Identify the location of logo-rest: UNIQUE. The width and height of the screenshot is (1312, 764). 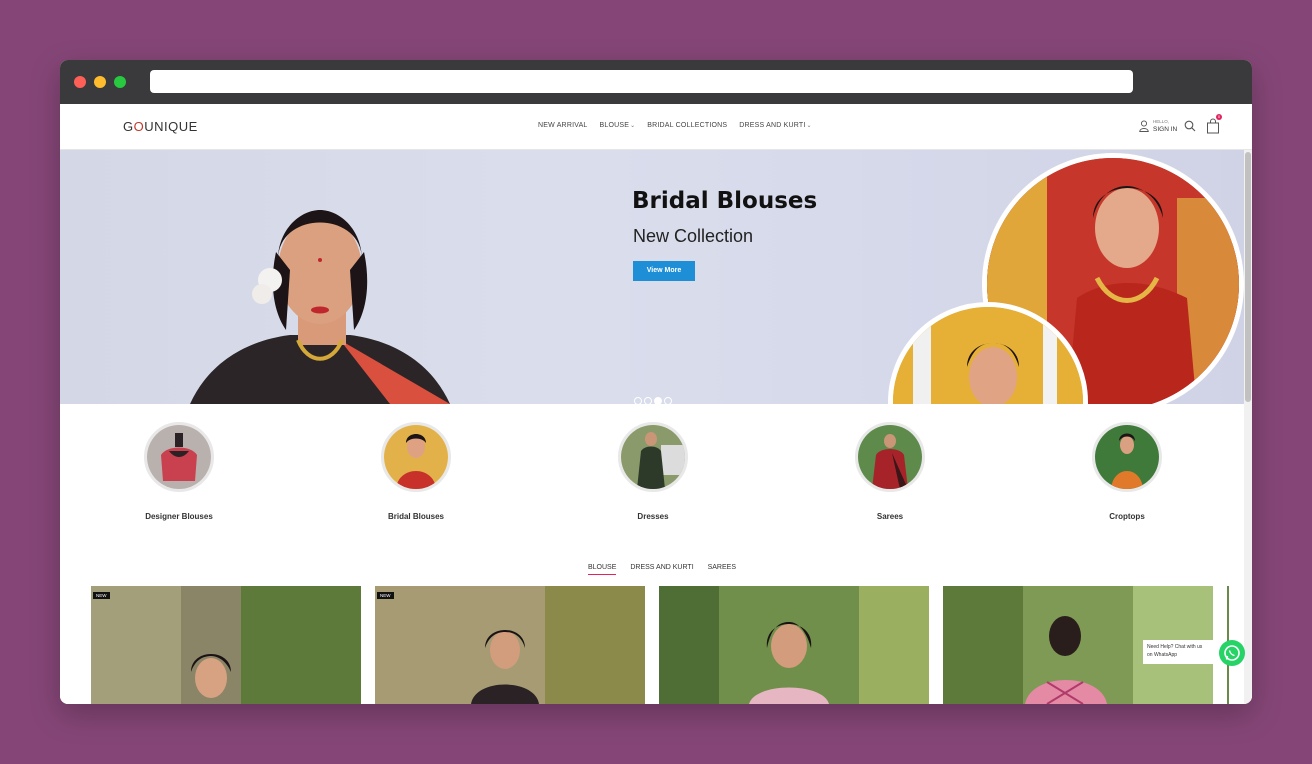
(171, 126).